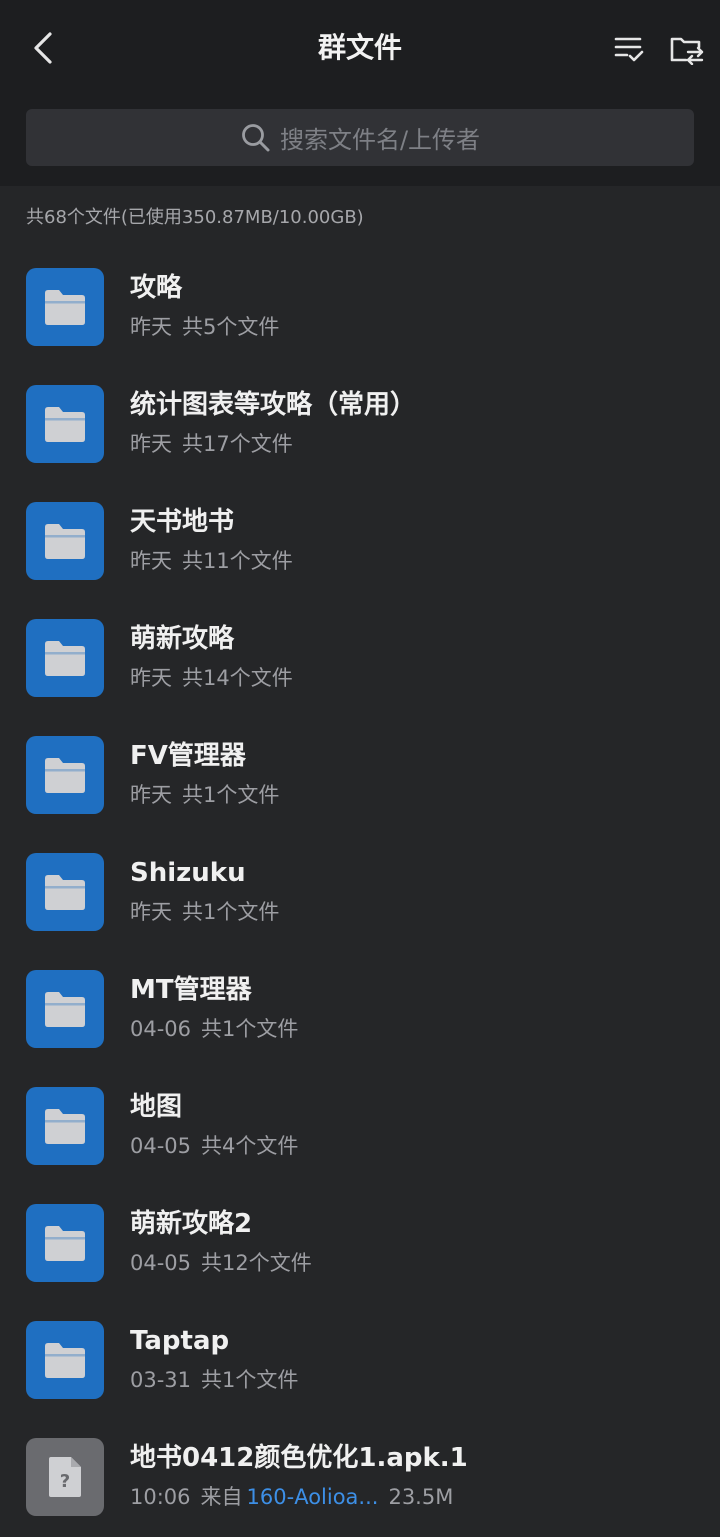  Describe the element at coordinates (360, 542) in the screenshot. I see `folder-item: 天书地书 昨天 共11个文件` at that location.